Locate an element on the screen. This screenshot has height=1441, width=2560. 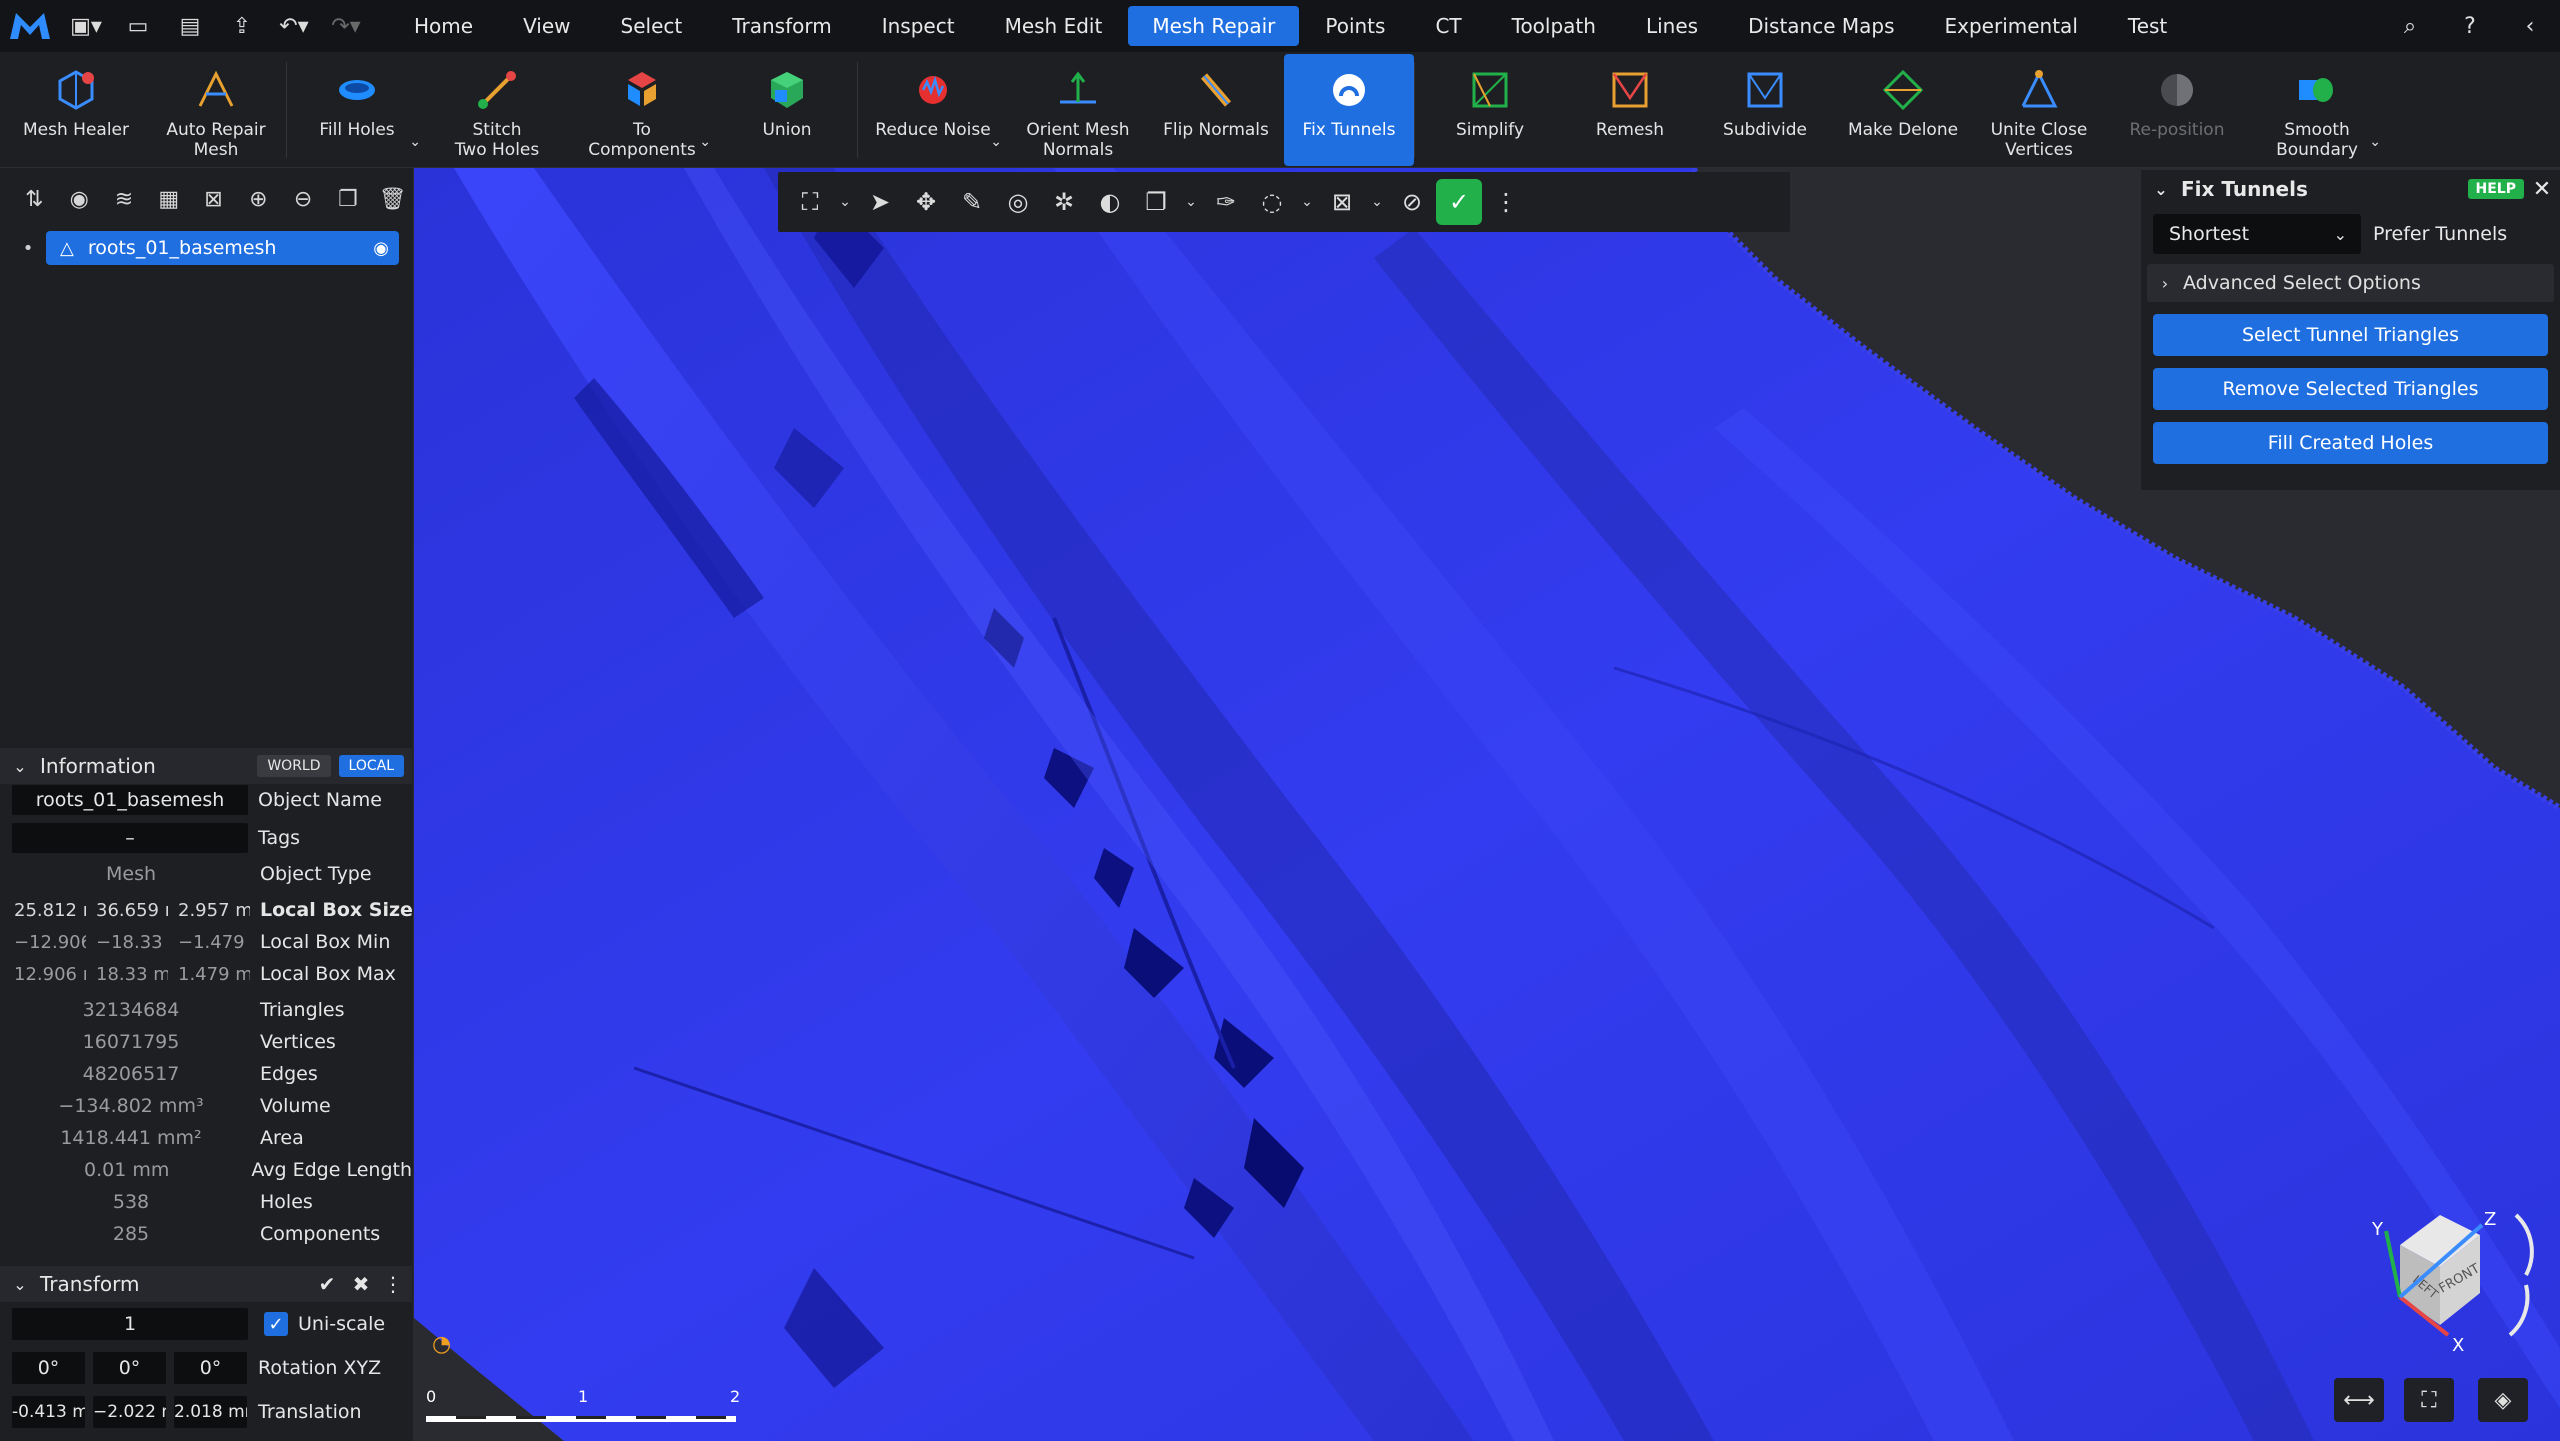
transform-header: ⌄ Transform ✔ ✖ ⋮ is located at coordinates (206, 1284).